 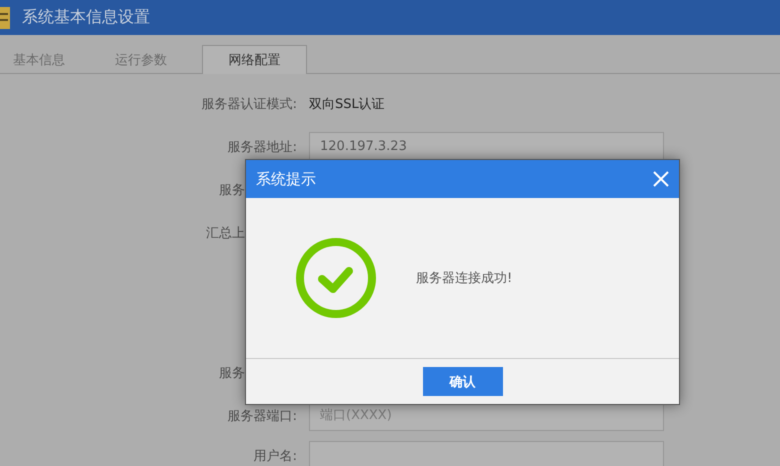 I want to click on check-circle-icon, so click(x=336, y=278).